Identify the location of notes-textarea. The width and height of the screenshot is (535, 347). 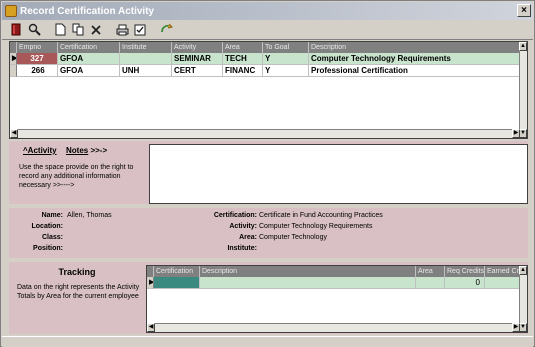
(338, 174).